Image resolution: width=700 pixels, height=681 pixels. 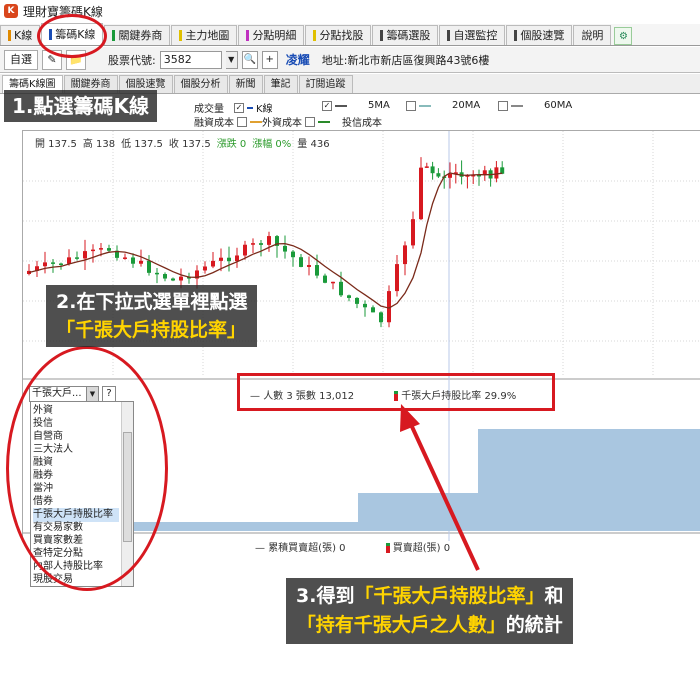 What do you see at coordinates (300, 548) in the screenshot?
I see `accum-buysell: — 累積買賣超(張) 0` at bounding box center [300, 548].